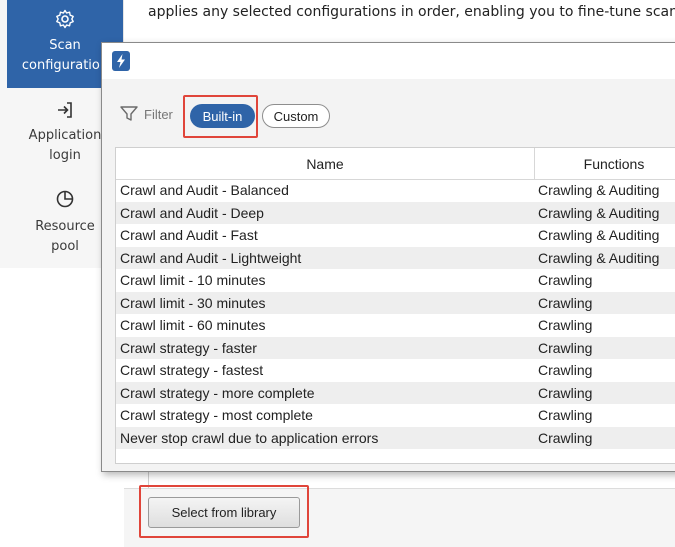 This screenshot has width=675, height=547. What do you see at coordinates (296, 116) in the screenshot?
I see `filter-custom-toggle: Custom` at bounding box center [296, 116].